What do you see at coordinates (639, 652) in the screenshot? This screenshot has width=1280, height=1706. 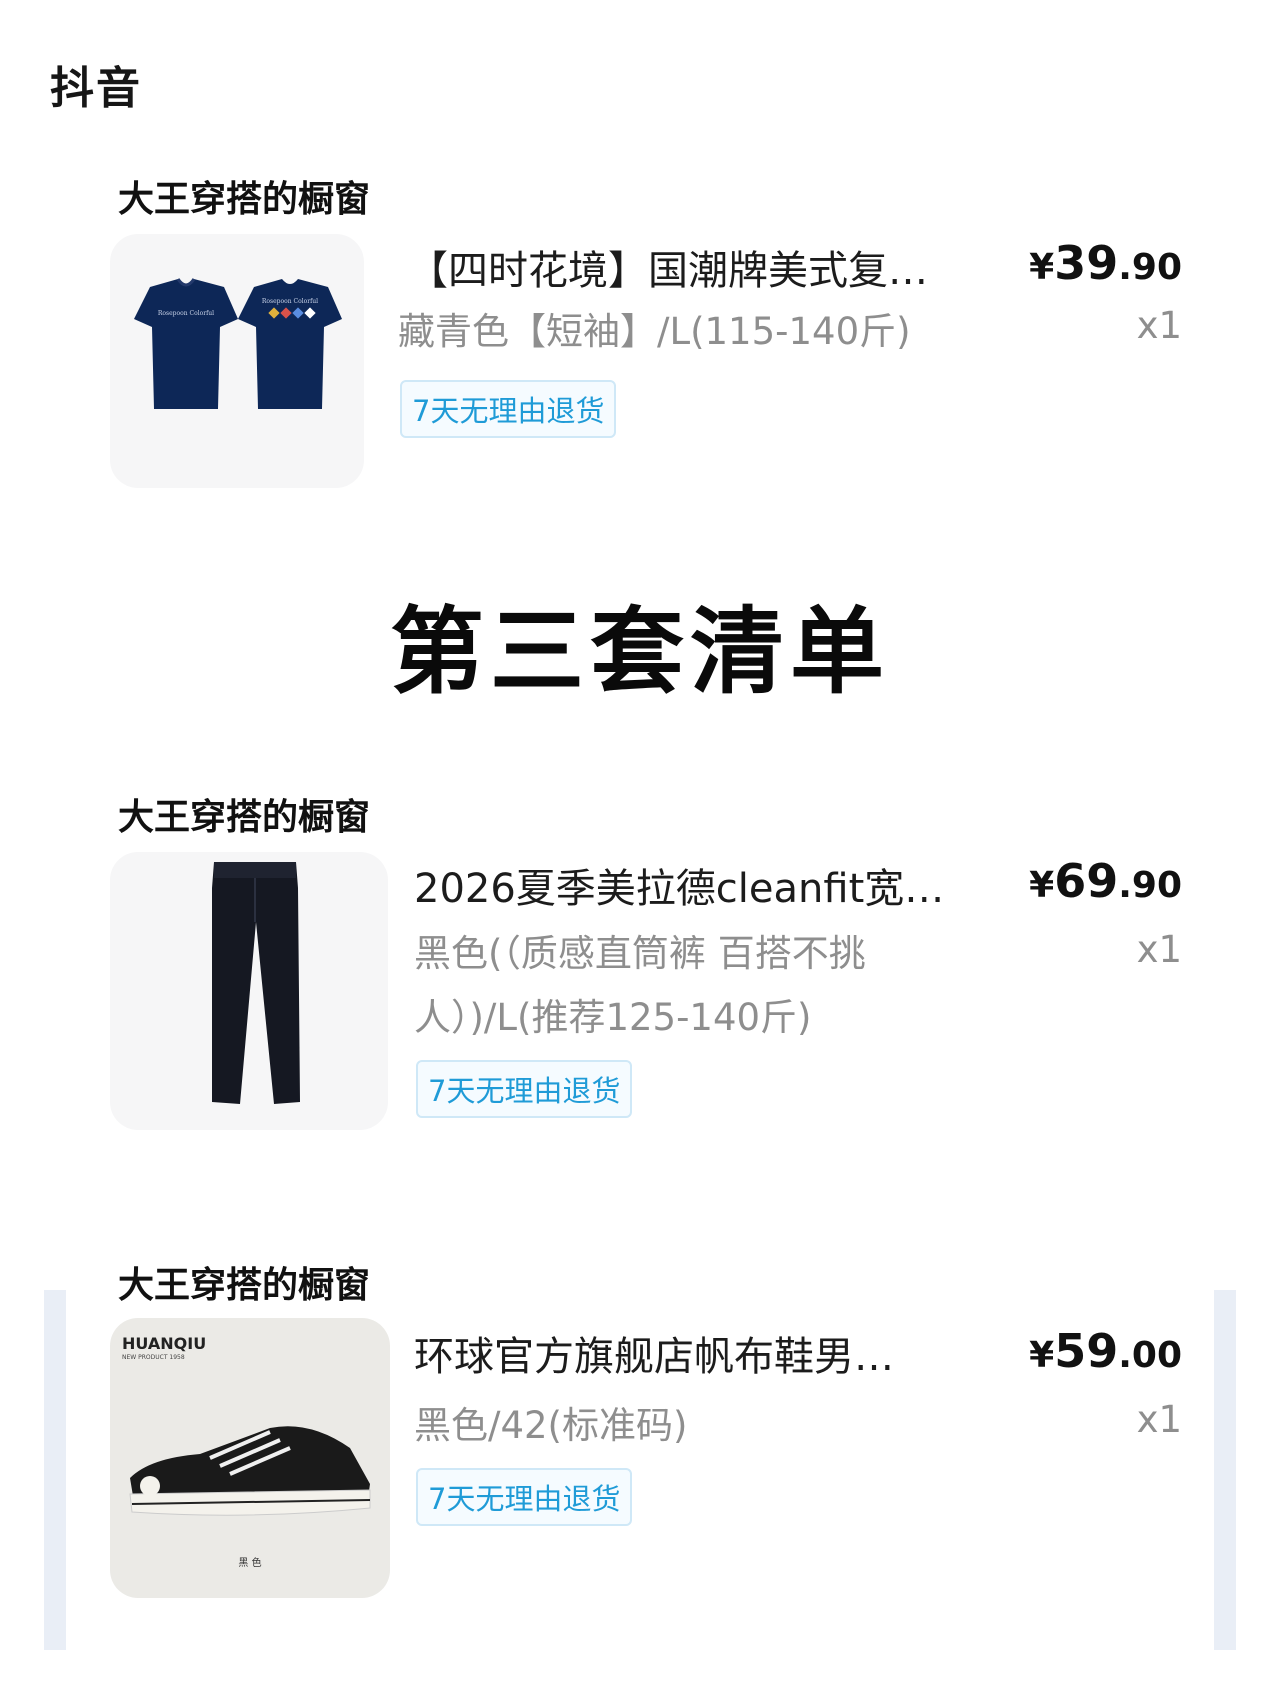 I see `section-title: 第三套清单` at bounding box center [639, 652].